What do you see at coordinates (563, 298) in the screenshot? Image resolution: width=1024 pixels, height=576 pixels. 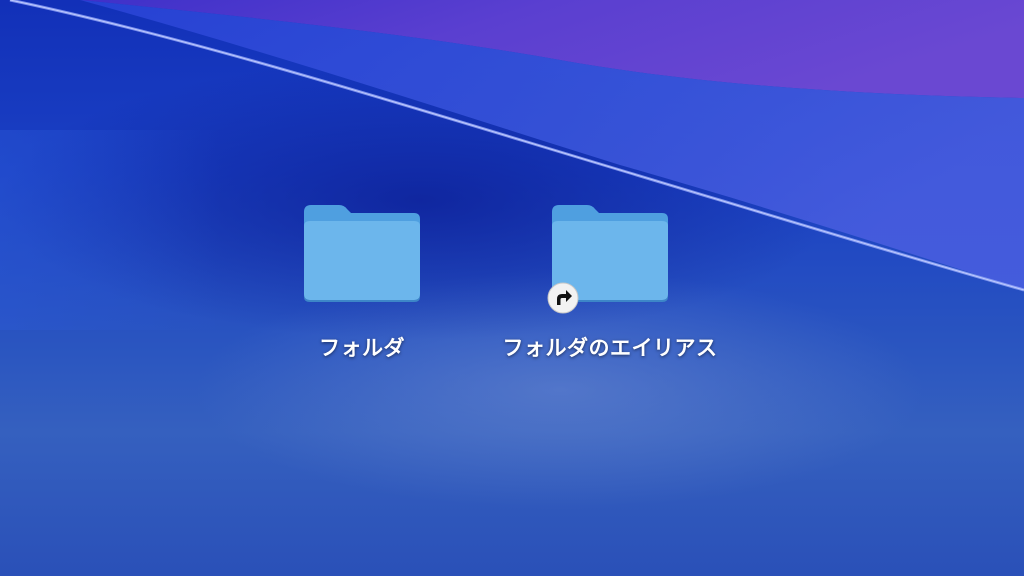 I see `alias-arrow-icon` at bounding box center [563, 298].